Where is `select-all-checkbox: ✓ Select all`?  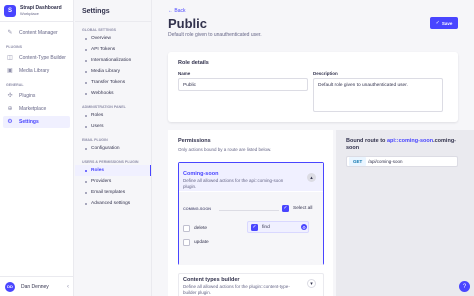 select-all-checkbox: ✓ Select all is located at coordinates (297, 208).